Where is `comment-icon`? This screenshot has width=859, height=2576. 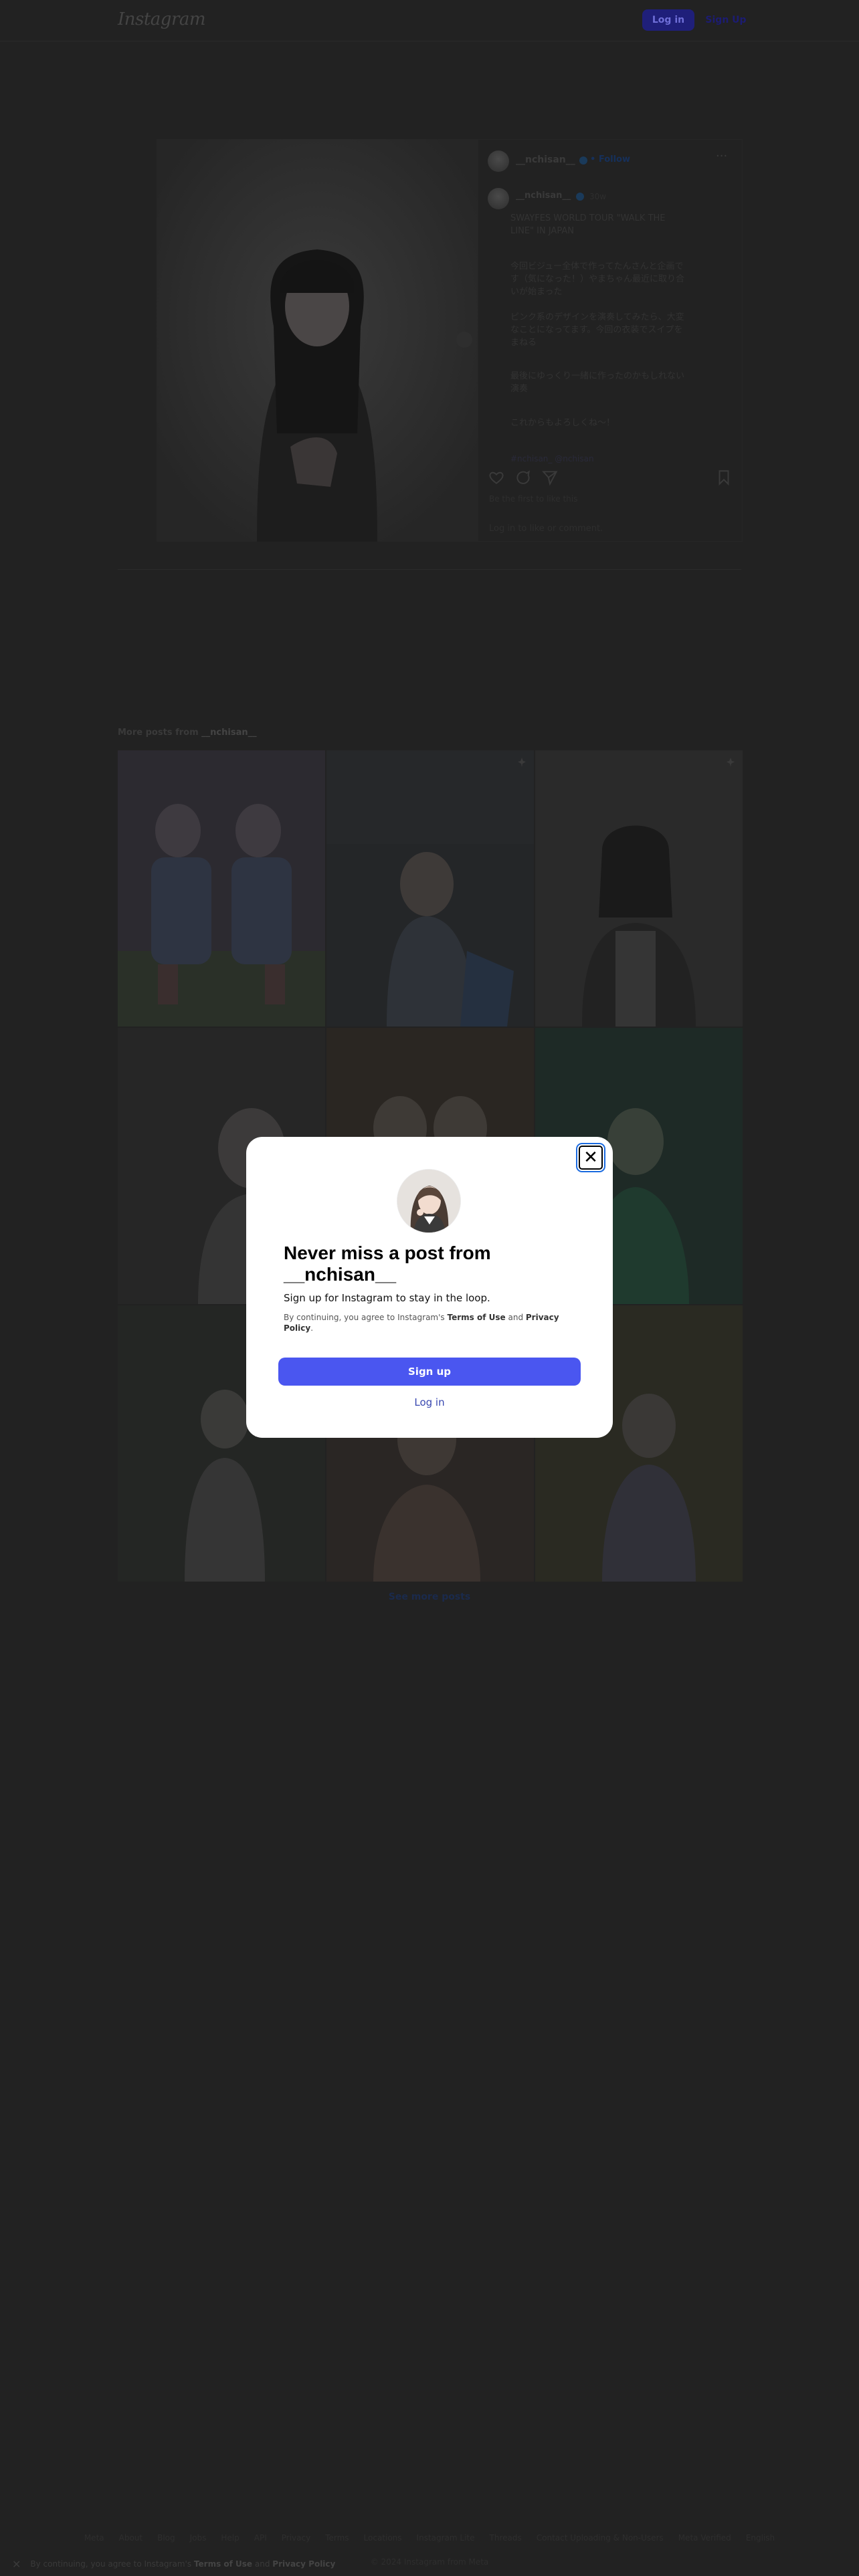 comment-icon is located at coordinates (523, 478).